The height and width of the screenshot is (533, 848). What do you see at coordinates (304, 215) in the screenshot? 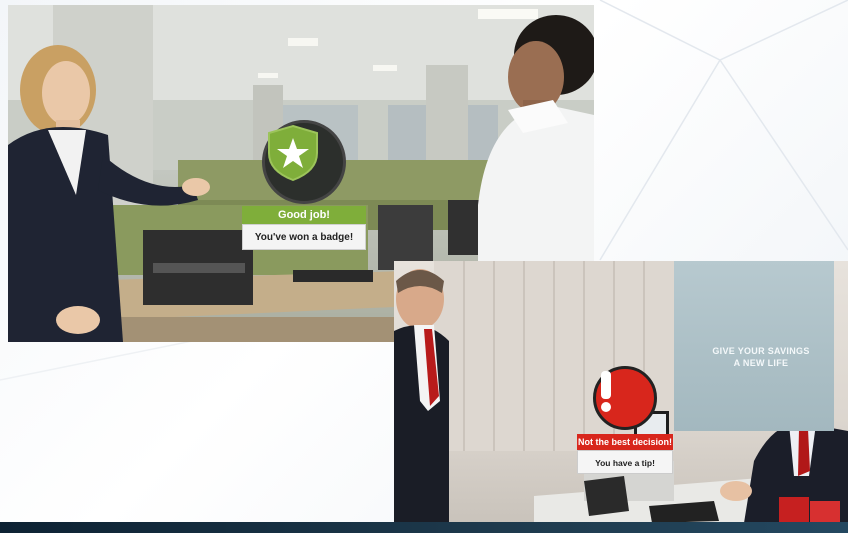
I see `badge-popup-title: Good job!` at bounding box center [304, 215].